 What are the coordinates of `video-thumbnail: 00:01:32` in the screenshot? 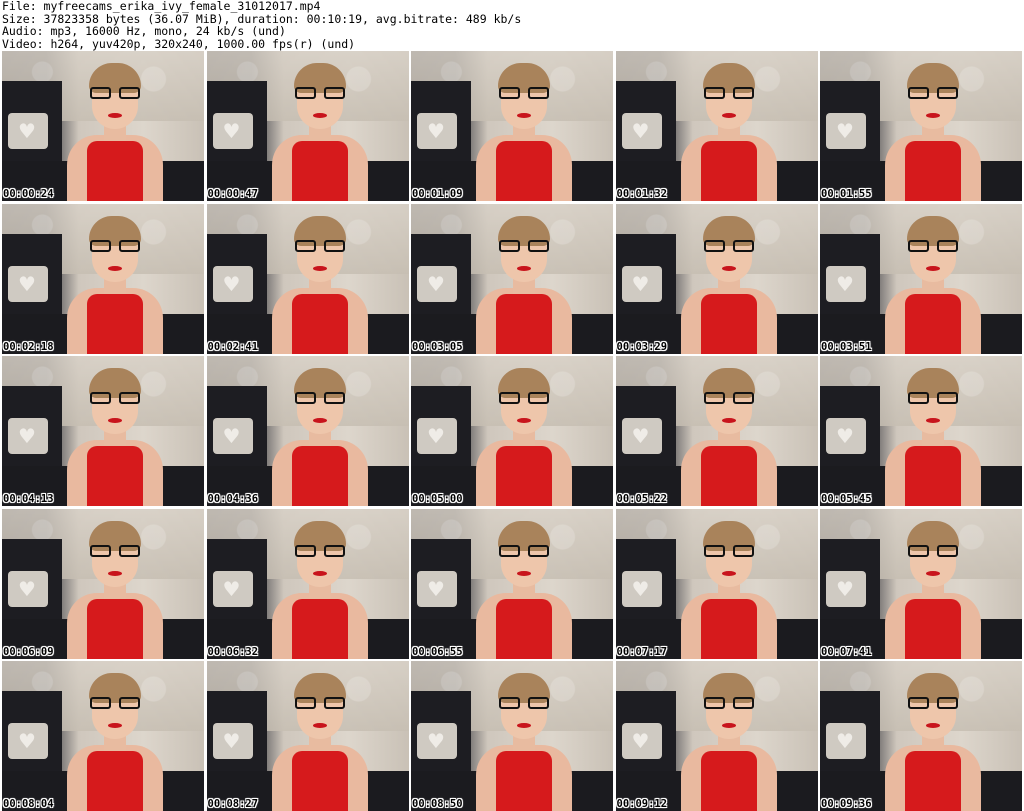 It's located at (716, 126).